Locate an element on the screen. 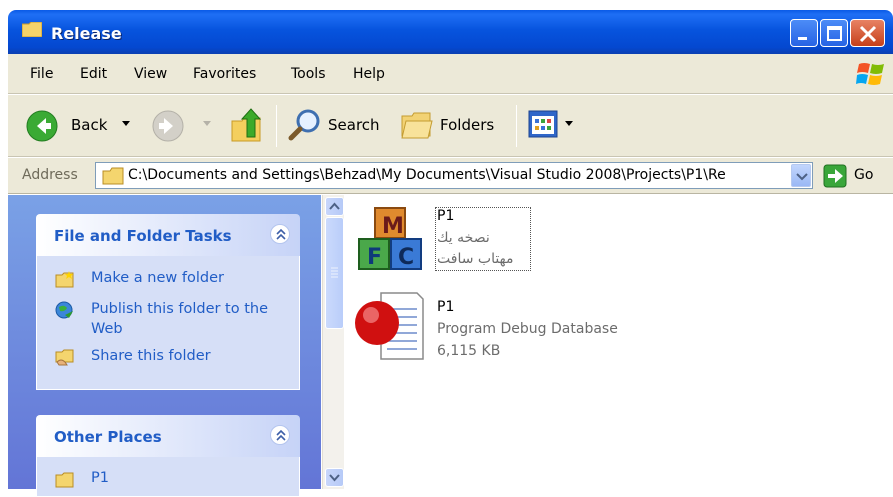 The width and height of the screenshot is (893, 497). svg-text: M is located at coordinates (393, 226).